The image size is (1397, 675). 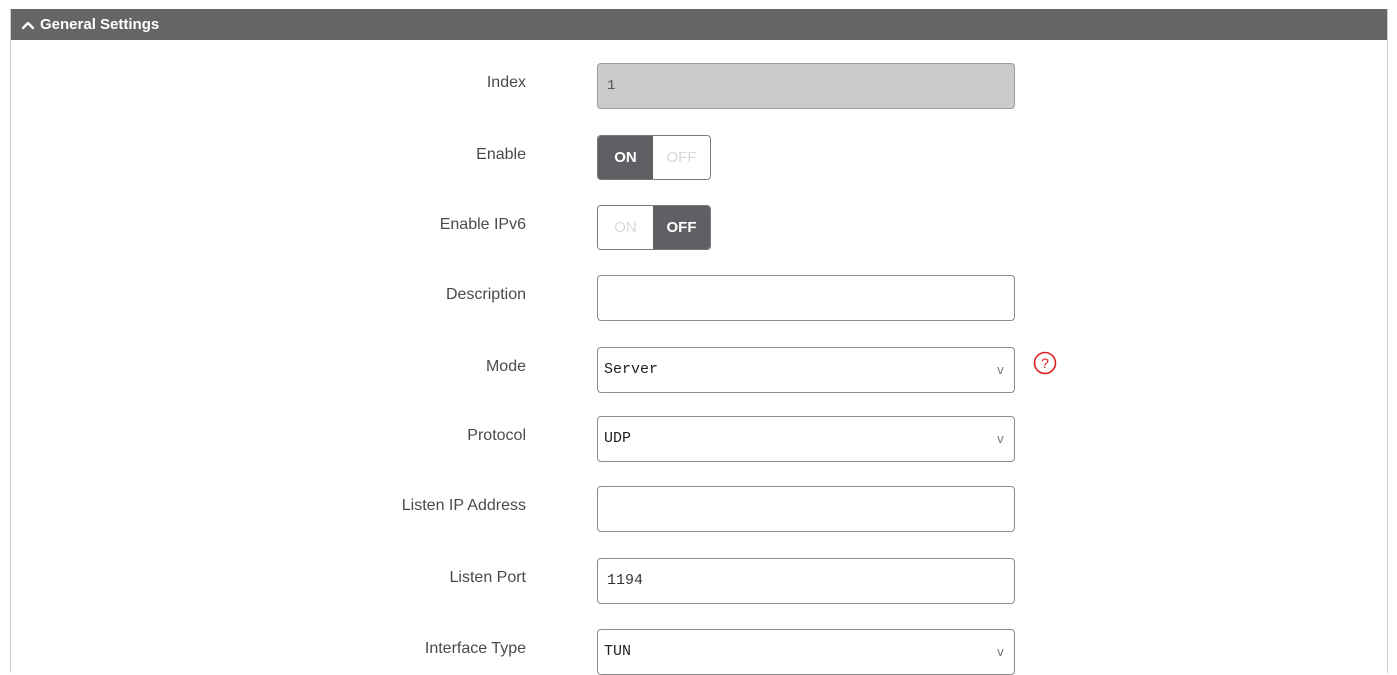 I want to click on enable-toggle-on: ON, so click(x=625, y=157).